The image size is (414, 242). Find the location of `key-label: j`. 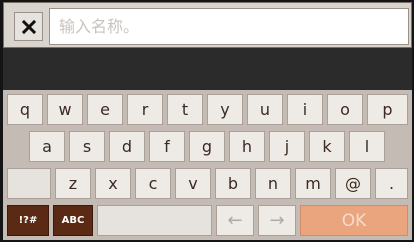

key-label: j is located at coordinates (287, 146).